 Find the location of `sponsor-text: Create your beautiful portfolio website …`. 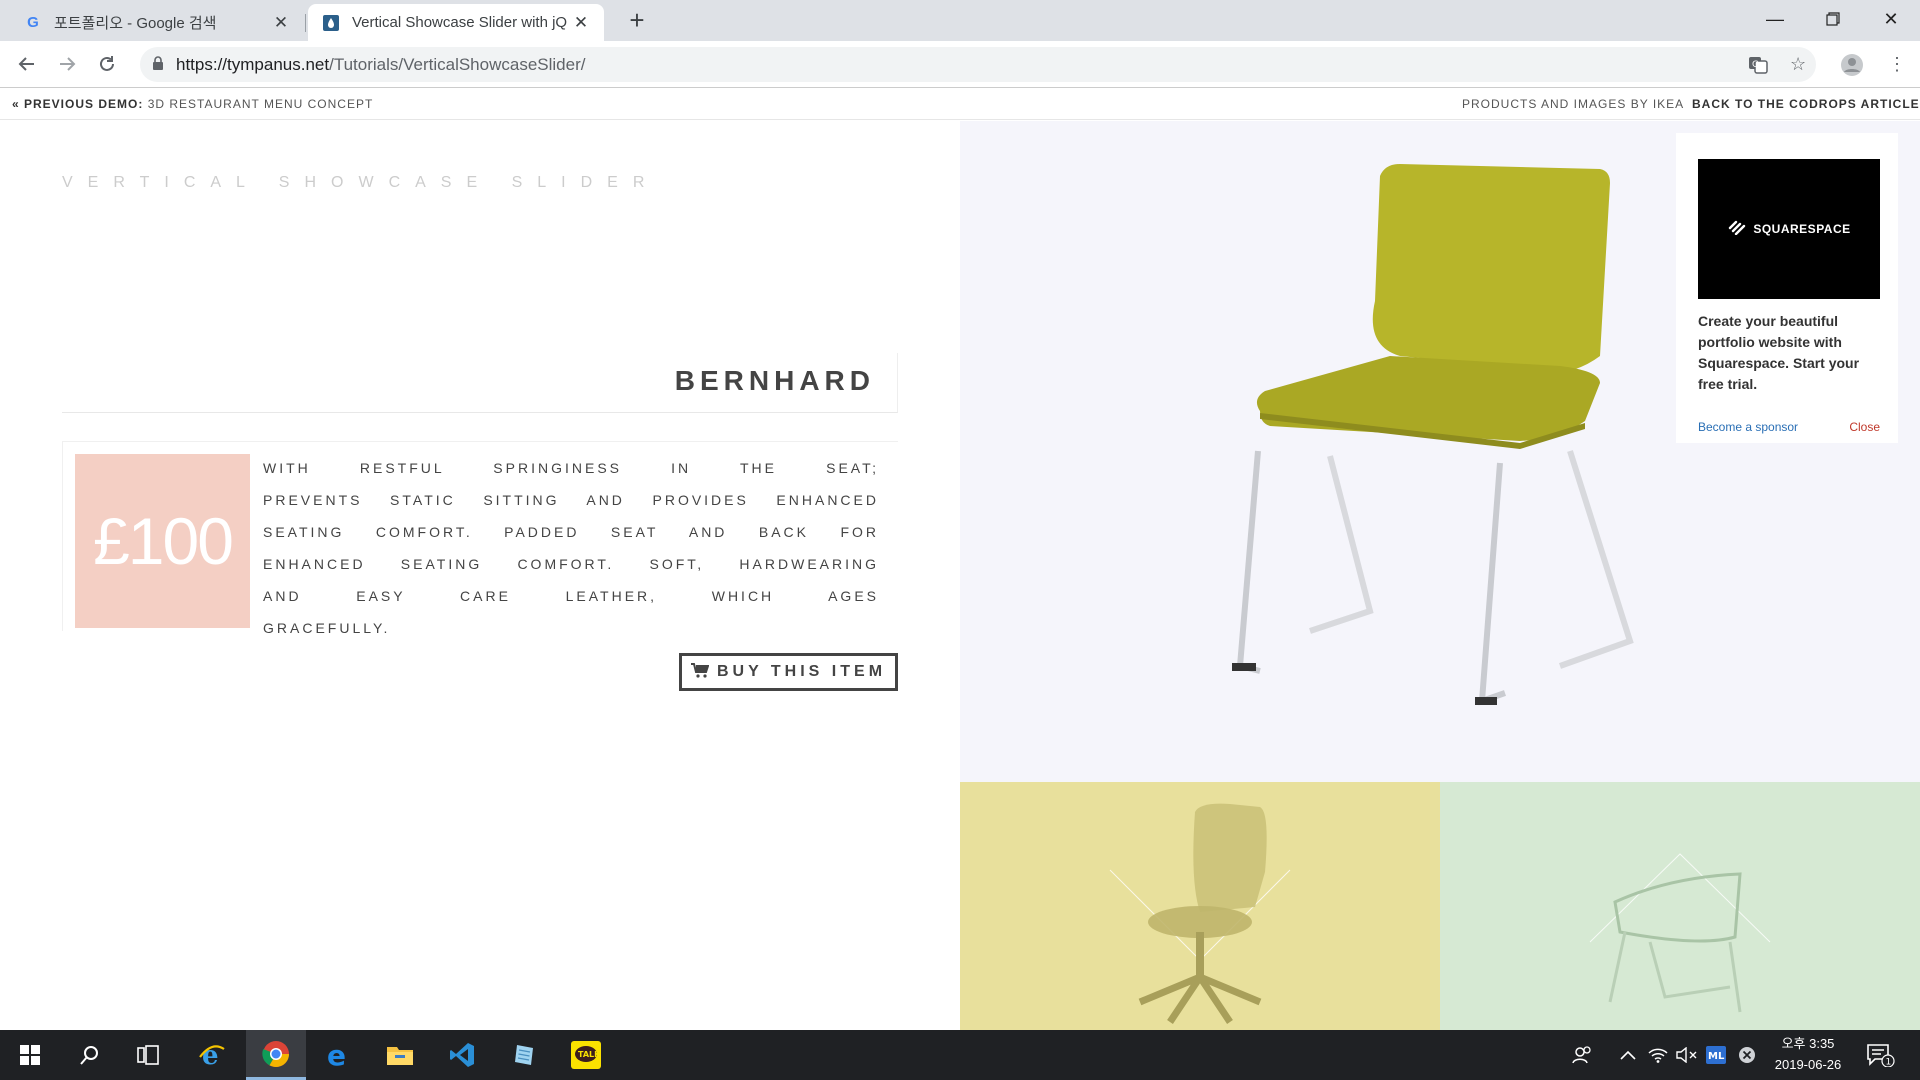

sponsor-text: Create your beautiful portfolio website … is located at coordinates (1789, 353).